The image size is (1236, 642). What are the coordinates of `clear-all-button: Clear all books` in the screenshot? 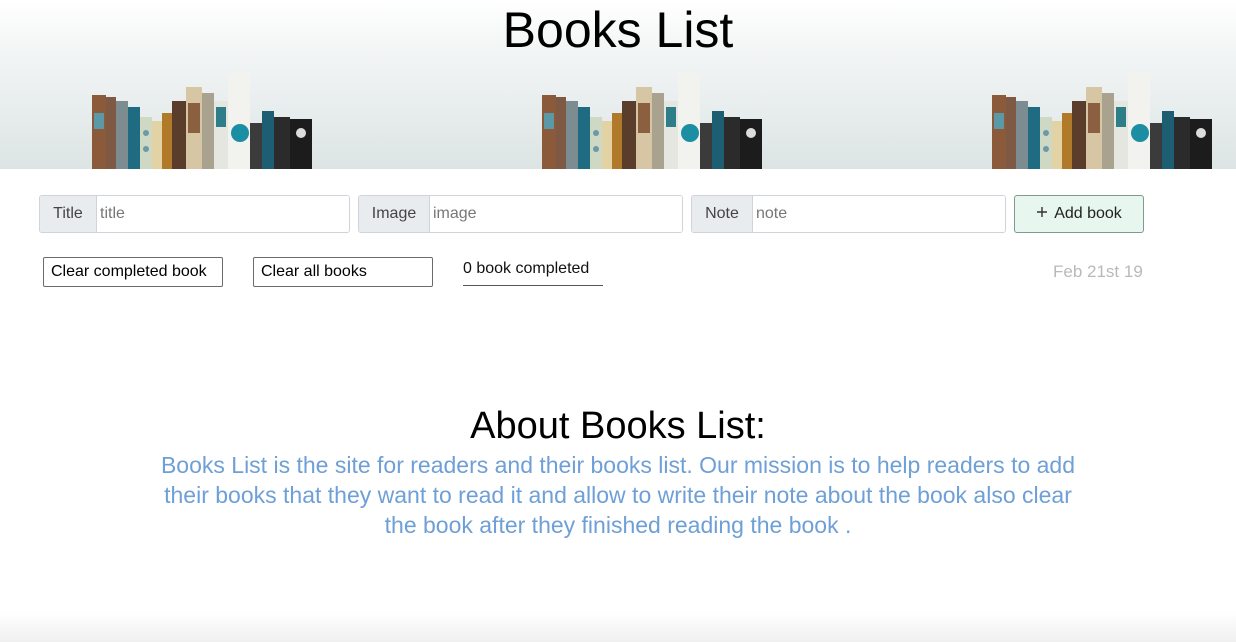 It's located at (343, 272).